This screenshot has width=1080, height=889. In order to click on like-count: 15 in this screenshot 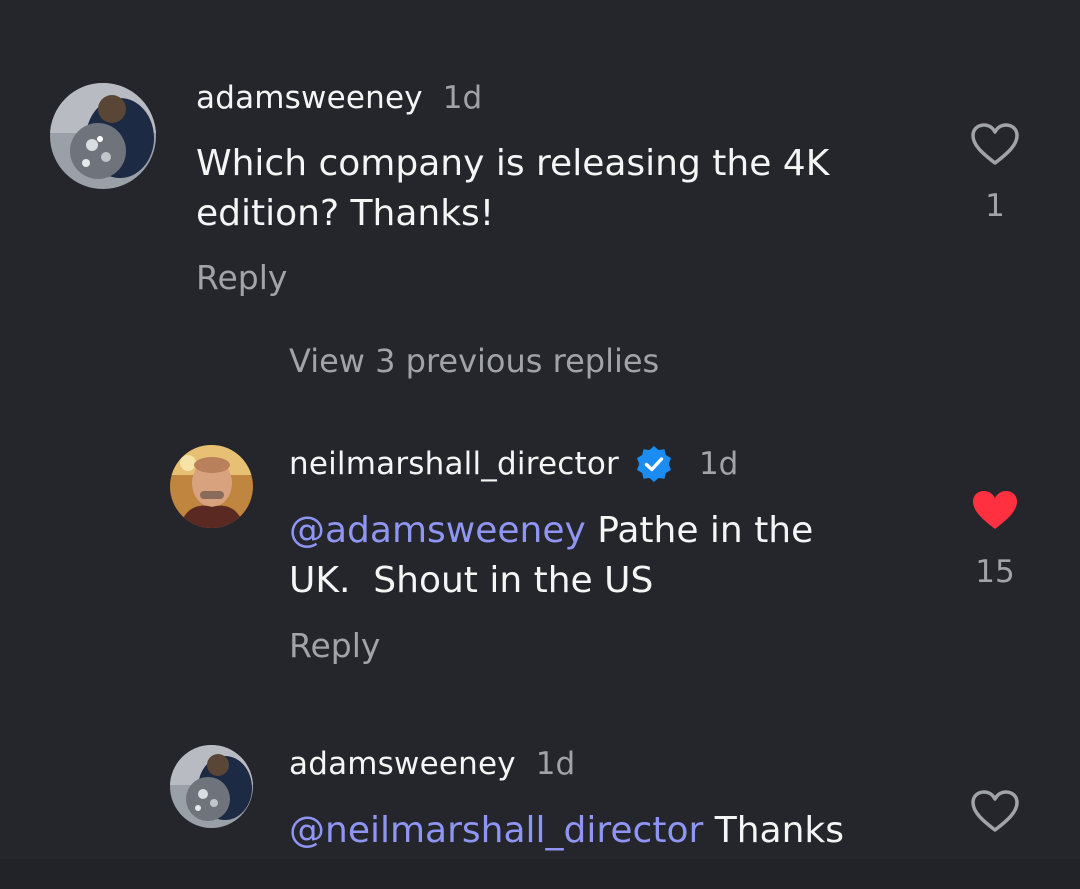, I will do `click(995, 572)`.